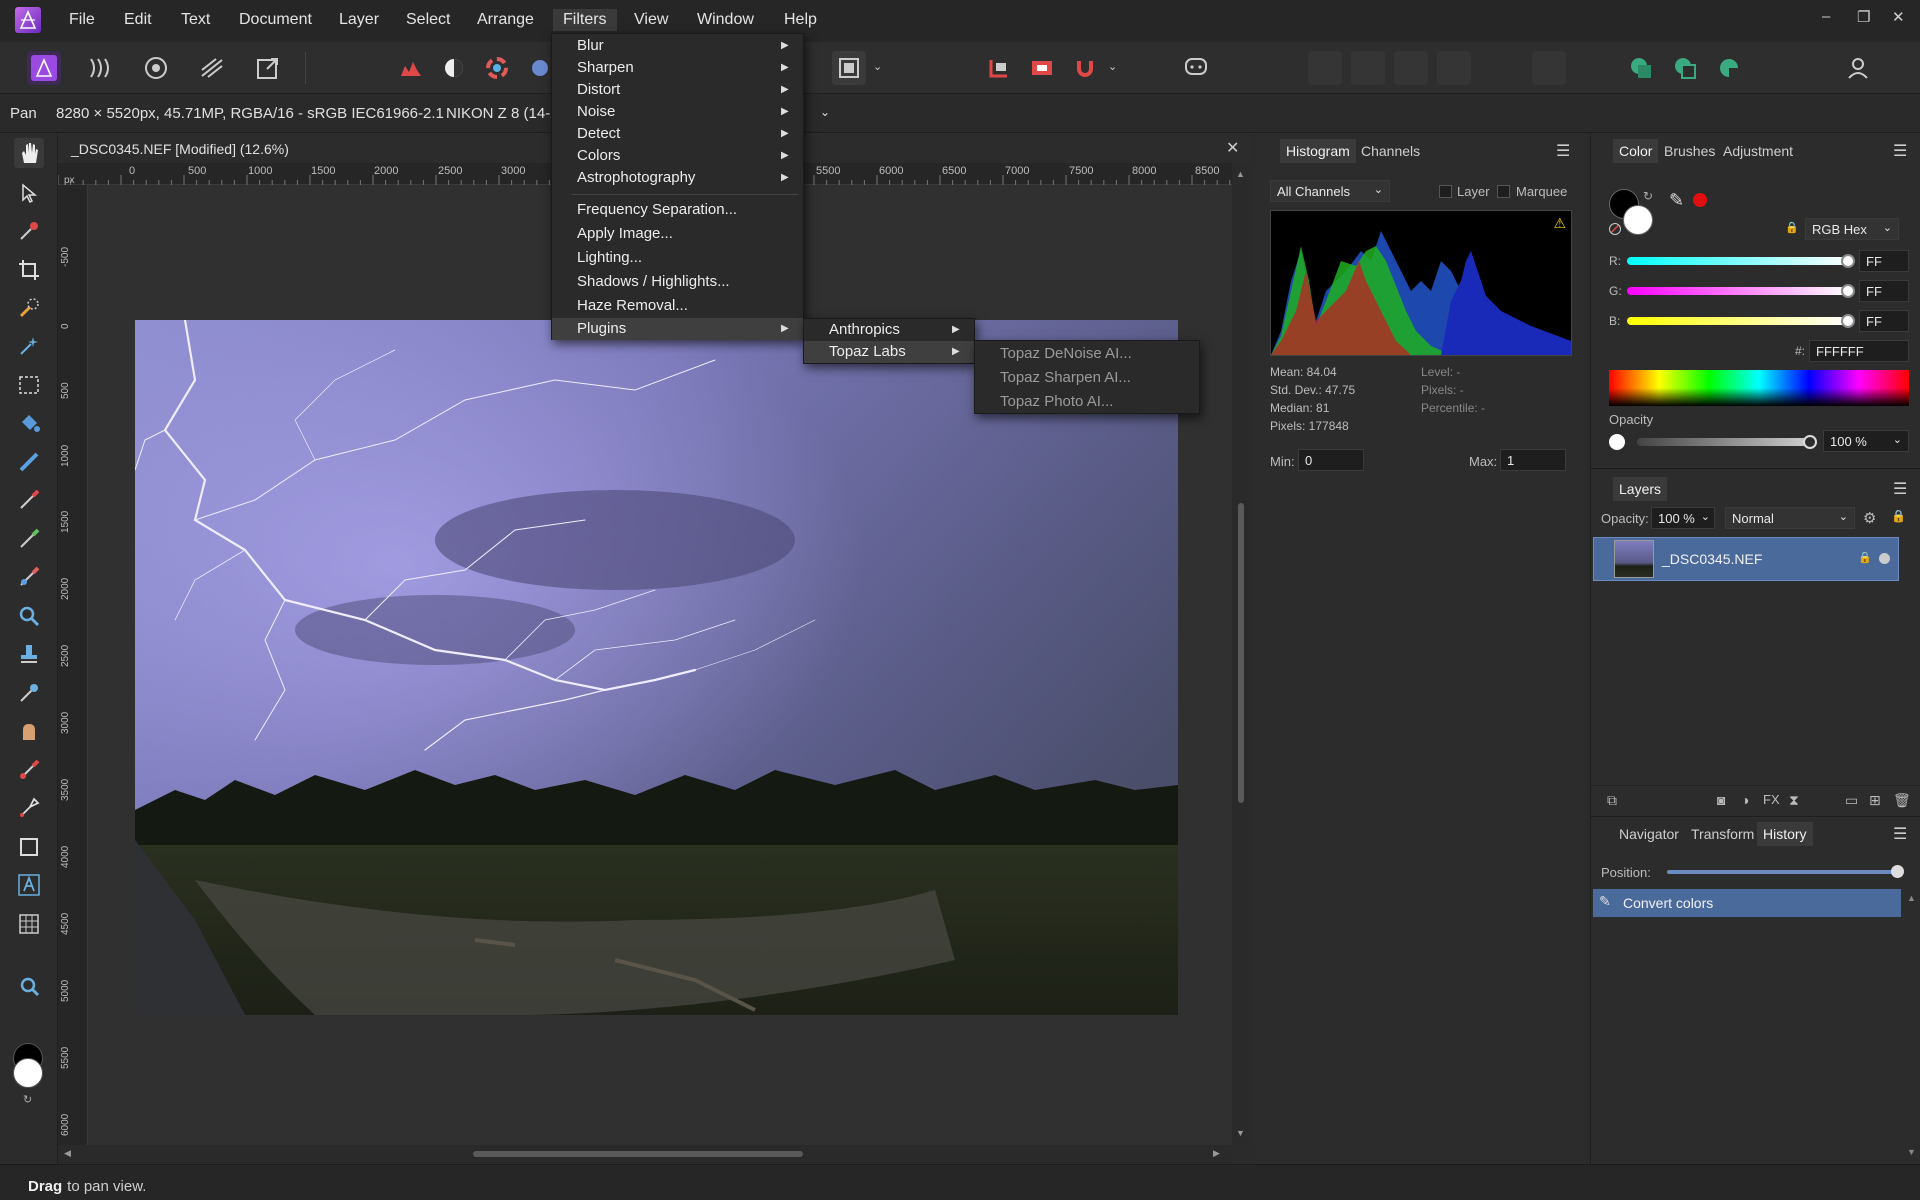 The width and height of the screenshot is (1920, 1200). What do you see at coordinates (1758, 151) in the screenshot?
I see `tab-adjustment: Adjustment` at bounding box center [1758, 151].